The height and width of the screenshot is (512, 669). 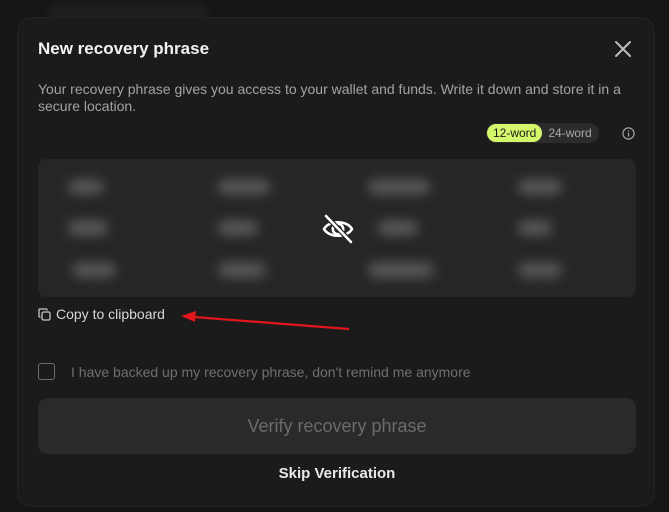 What do you see at coordinates (46, 371) in the screenshot?
I see `backup-checkbox` at bounding box center [46, 371].